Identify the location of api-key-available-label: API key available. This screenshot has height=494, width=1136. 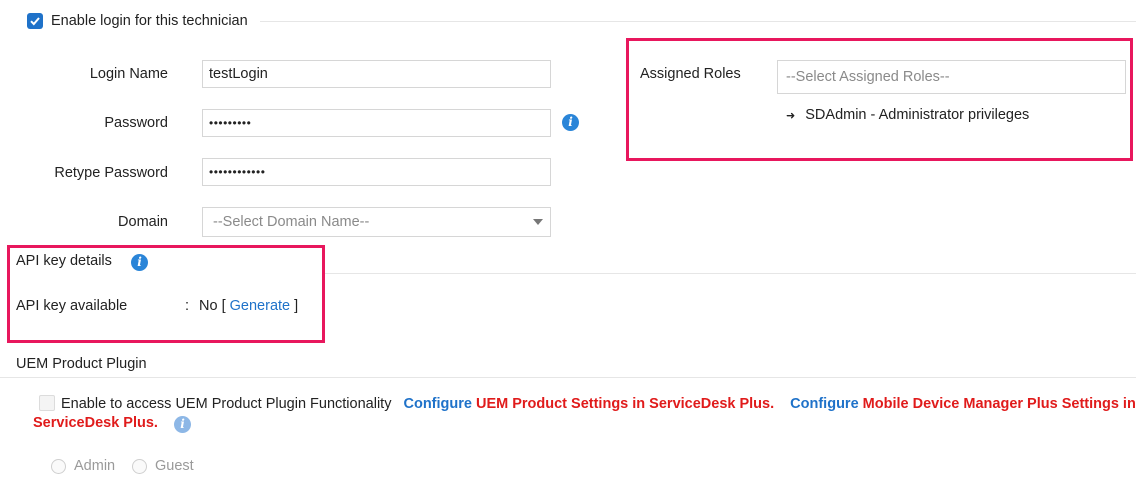
(72, 306).